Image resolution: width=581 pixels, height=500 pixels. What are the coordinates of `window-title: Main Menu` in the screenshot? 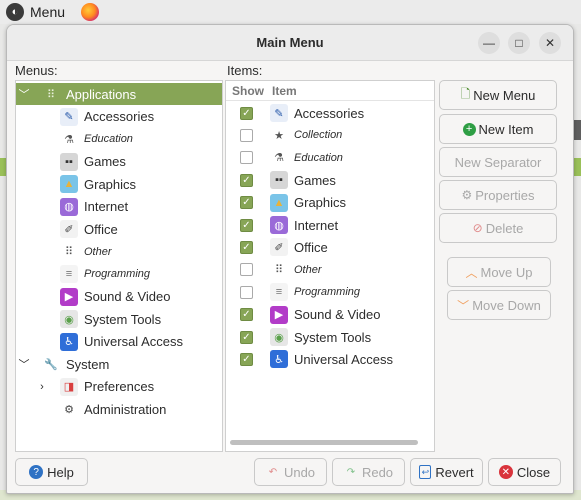 It's located at (290, 42).